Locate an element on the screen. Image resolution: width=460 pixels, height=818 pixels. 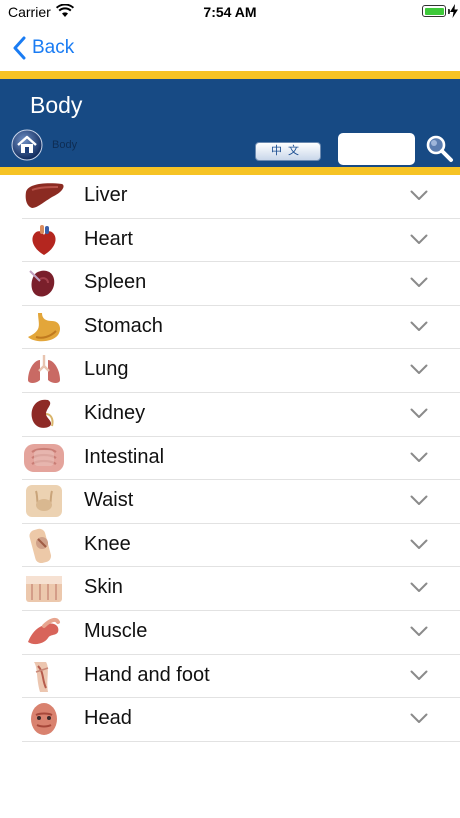
clock: 7:54 AM is located at coordinates (230, 12).